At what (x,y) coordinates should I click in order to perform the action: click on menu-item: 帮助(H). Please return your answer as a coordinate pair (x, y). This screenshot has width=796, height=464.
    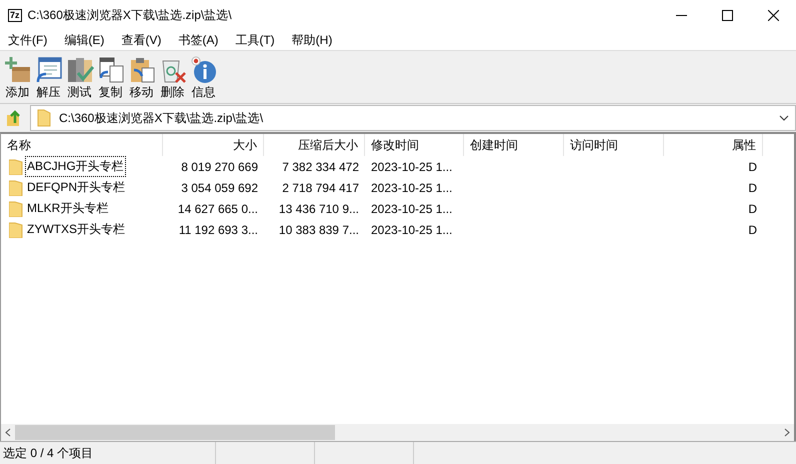
    Looking at the image, I should click on (312, 40).